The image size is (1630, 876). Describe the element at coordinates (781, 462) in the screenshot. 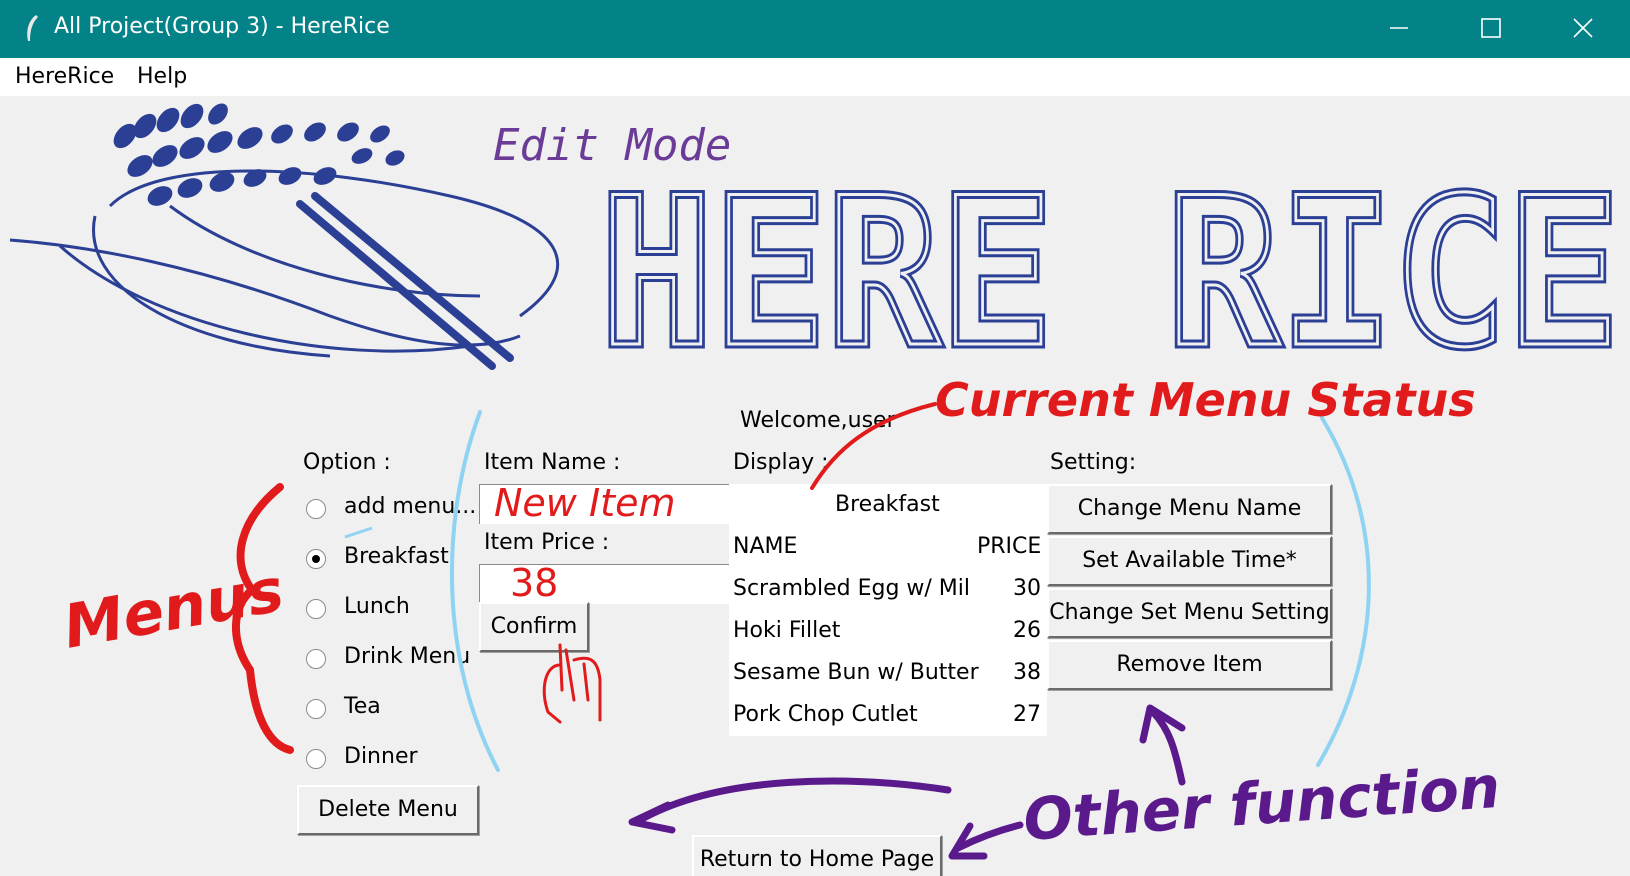

I see `display-label: Display :` at that location.